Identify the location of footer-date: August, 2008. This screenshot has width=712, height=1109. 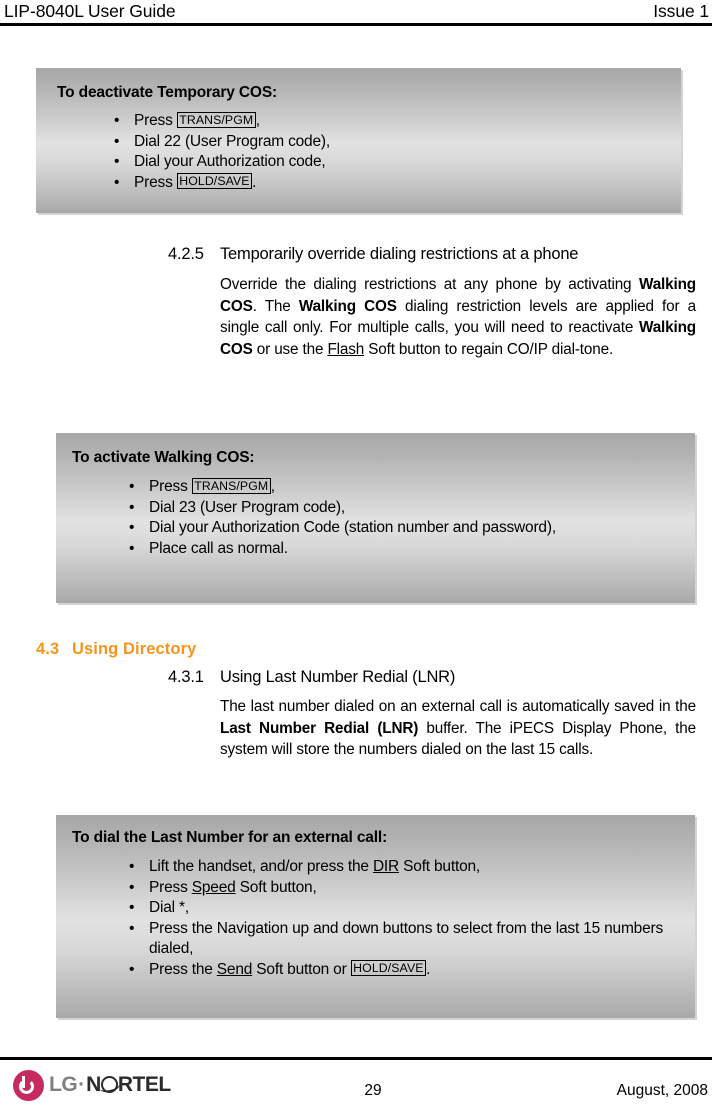
(662, 1090).